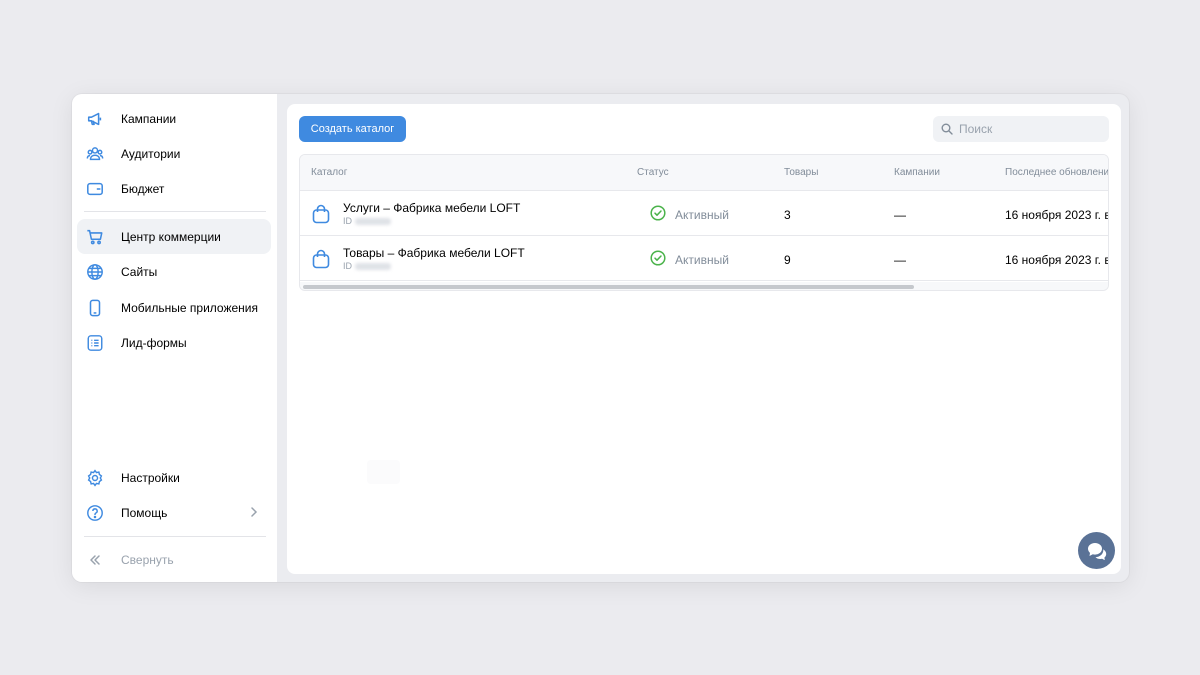 This screenshot has width=1200, height=675. Describe the element at coordinates (154, 342) in the screenshot. I see `sidebar-item-label: Лид-формы` at that location.